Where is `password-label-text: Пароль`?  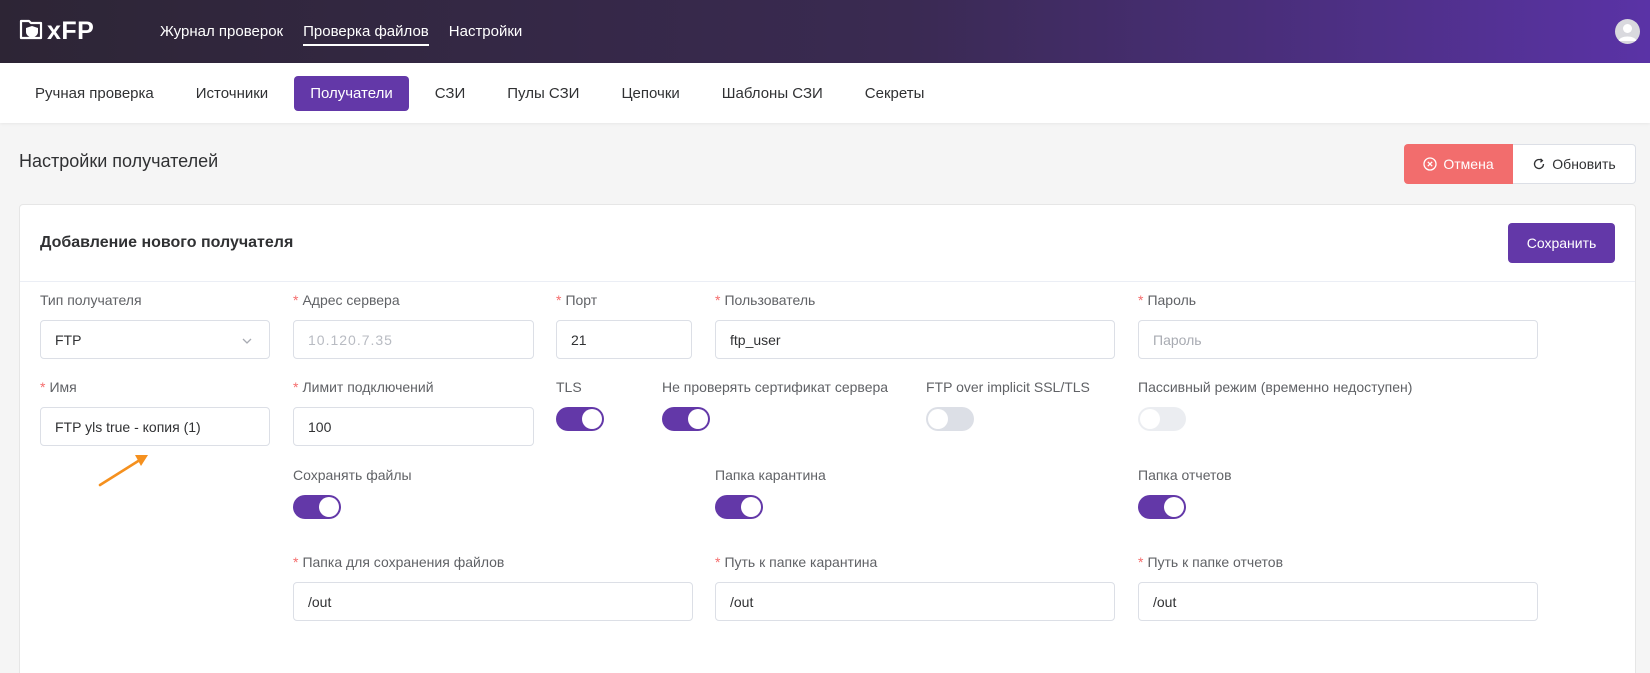
password-label-text: Пароль is located at coordinates (1172, 300).